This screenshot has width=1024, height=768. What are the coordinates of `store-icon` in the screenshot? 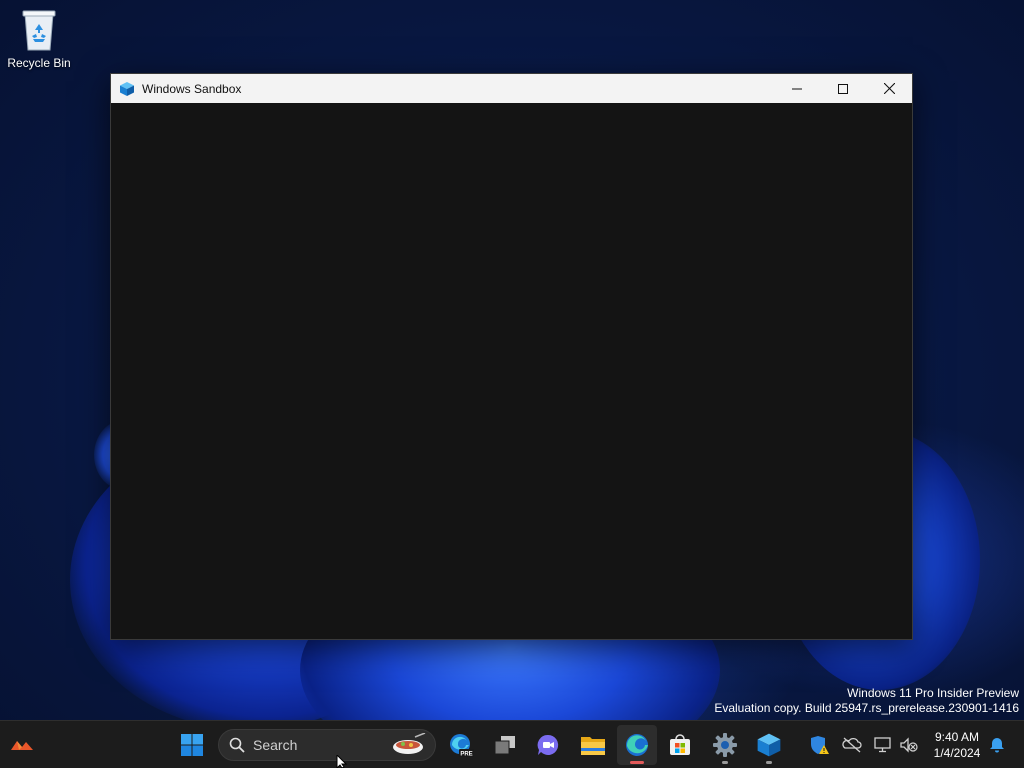 It's located at (680, 744).